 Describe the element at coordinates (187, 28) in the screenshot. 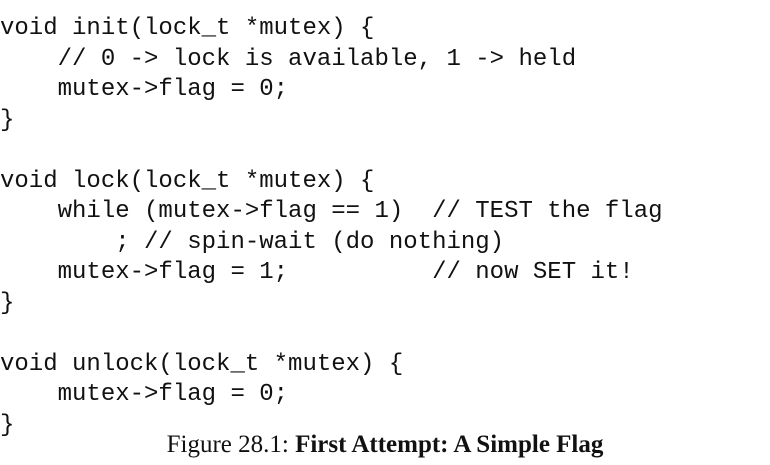

I see `code-line: void init(lock_t *mutex) {` at that location.